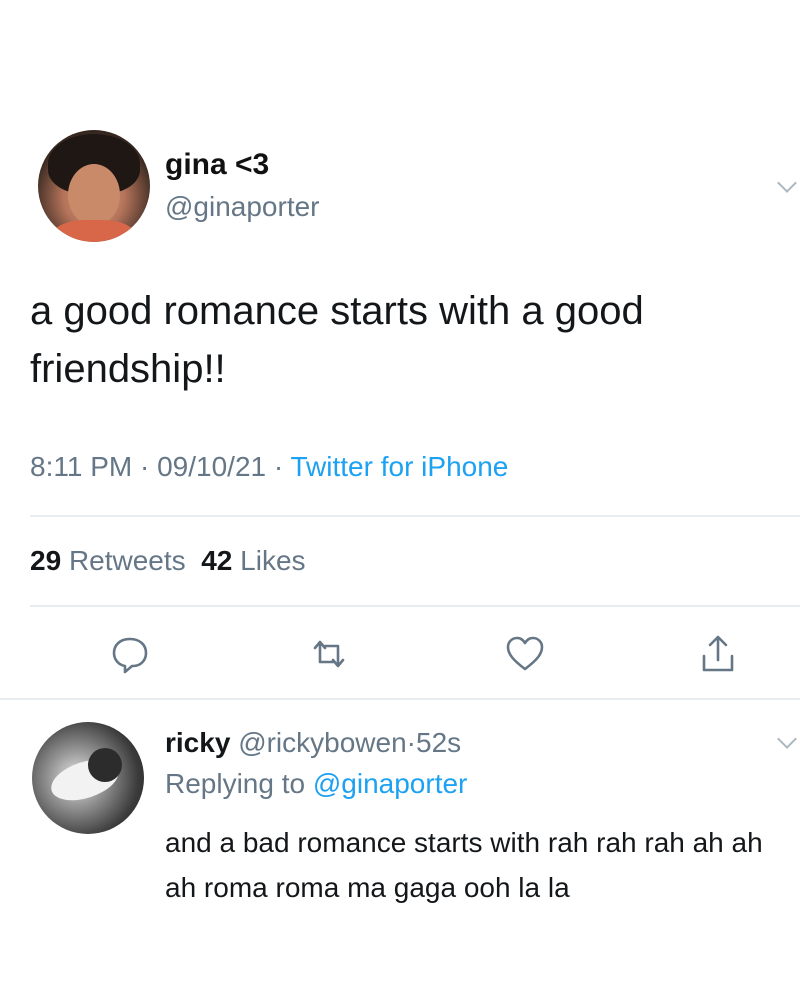  Describe the element at coordinates (242, 207) in the screenshot. I see `author-handle: @ginaporter` at that location.